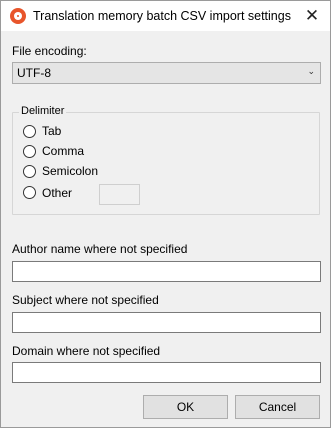  What do you see at coordinates (57, 193) in the screenshot?
I see `radio-other-label: Other` at bounding box center [57, 193].